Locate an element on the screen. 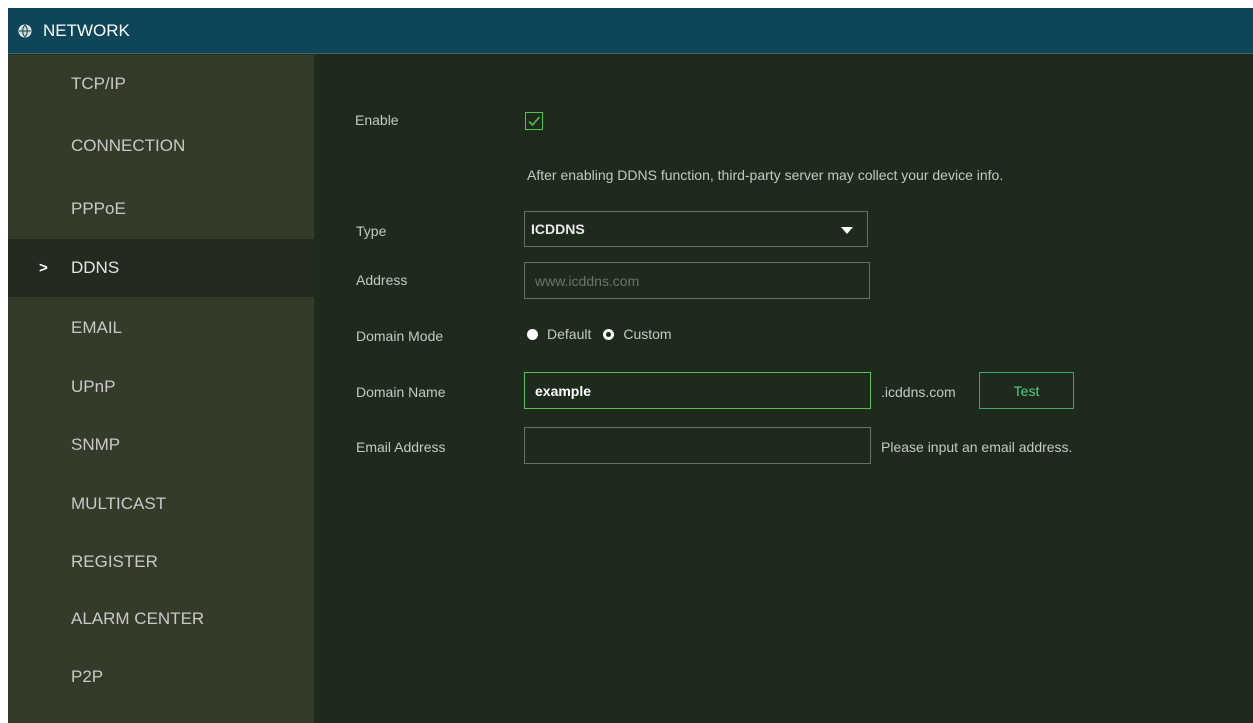  sidebar-item-ddns: > DDNS is located at coordinates (161, 268).